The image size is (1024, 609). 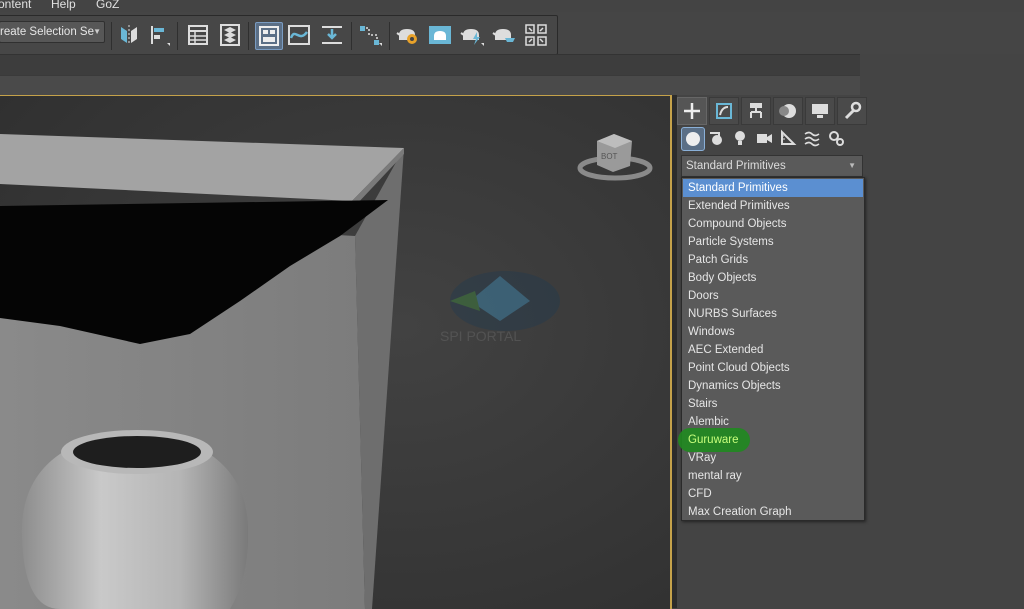 I want to click on list-item: mental ray, so click(x=773, y=476).